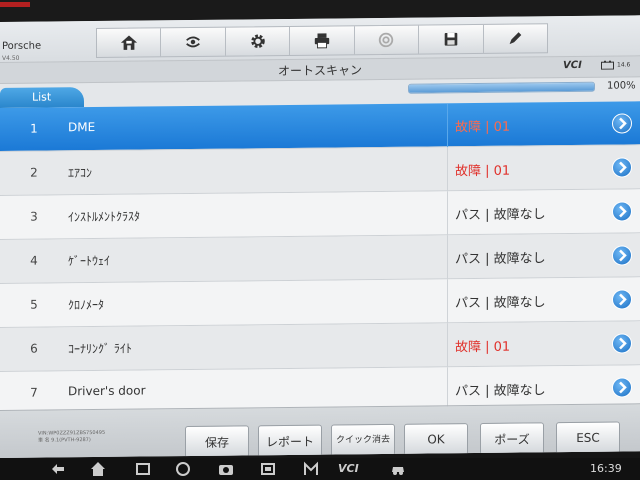  I want to click on module-number: 7, so click(34, 392).